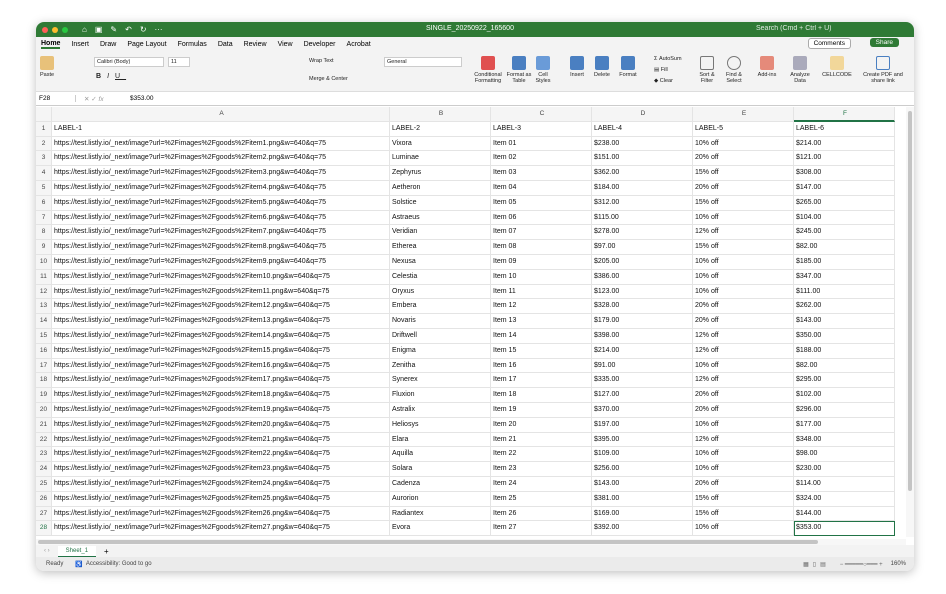 The image size is (946, 594). Describe the element at coordinates (642, 114) in the screenshot. I see `column-header-d: D` at that location.